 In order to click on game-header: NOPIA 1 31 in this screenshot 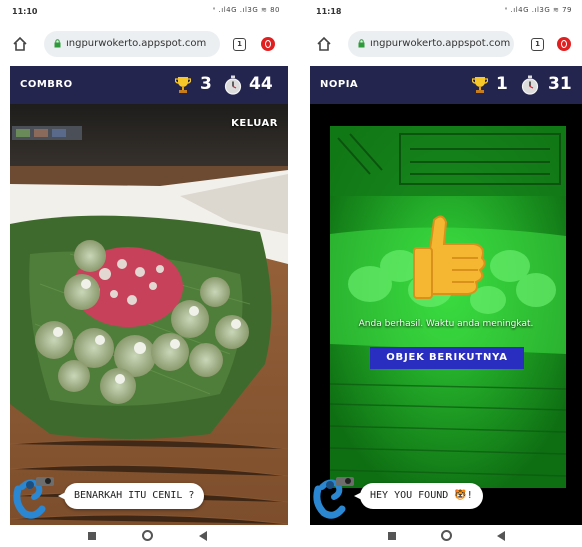, I will do `click(446, 85)`.